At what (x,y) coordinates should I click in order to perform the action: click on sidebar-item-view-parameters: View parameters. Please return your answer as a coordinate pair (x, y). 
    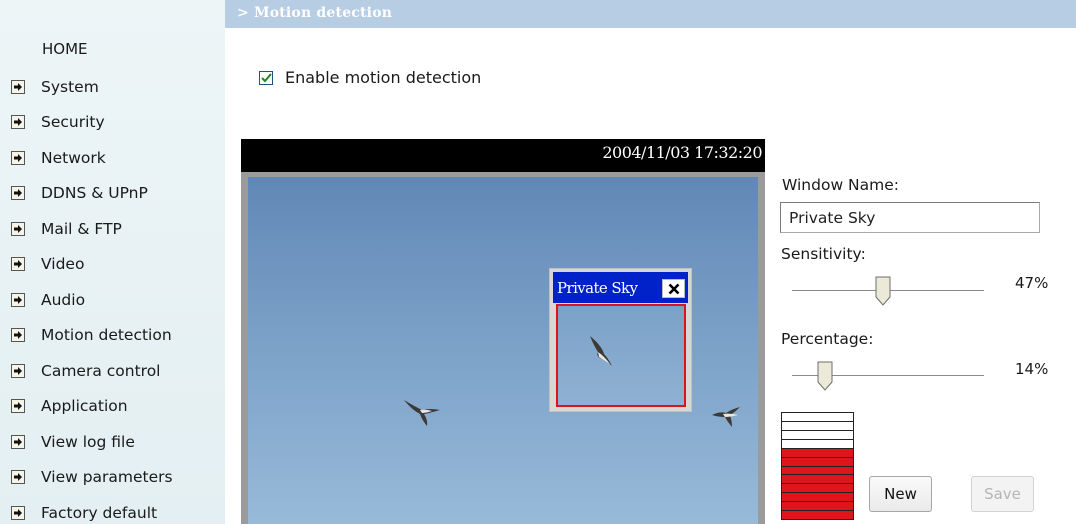
    Looking at the image, I should click on (112, 478).